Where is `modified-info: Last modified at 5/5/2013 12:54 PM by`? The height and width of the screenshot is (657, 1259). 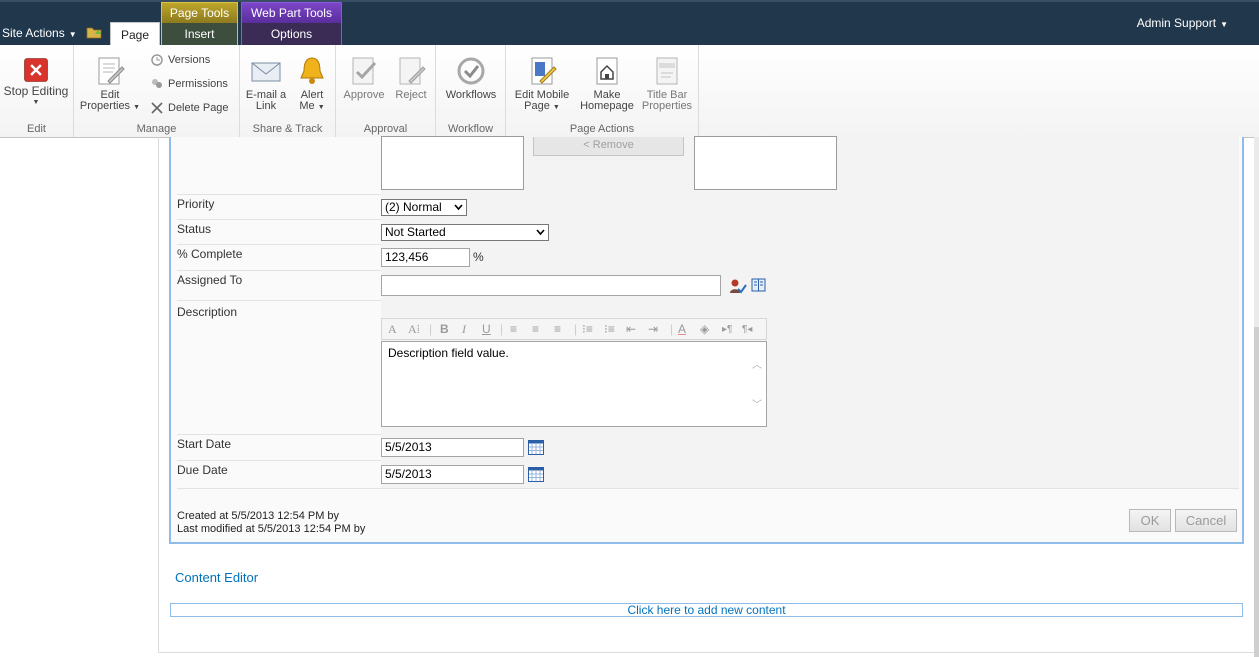 modified-info: Last modified at 5/5/2013 12:54 PM by is located at coordinates (271, 529).